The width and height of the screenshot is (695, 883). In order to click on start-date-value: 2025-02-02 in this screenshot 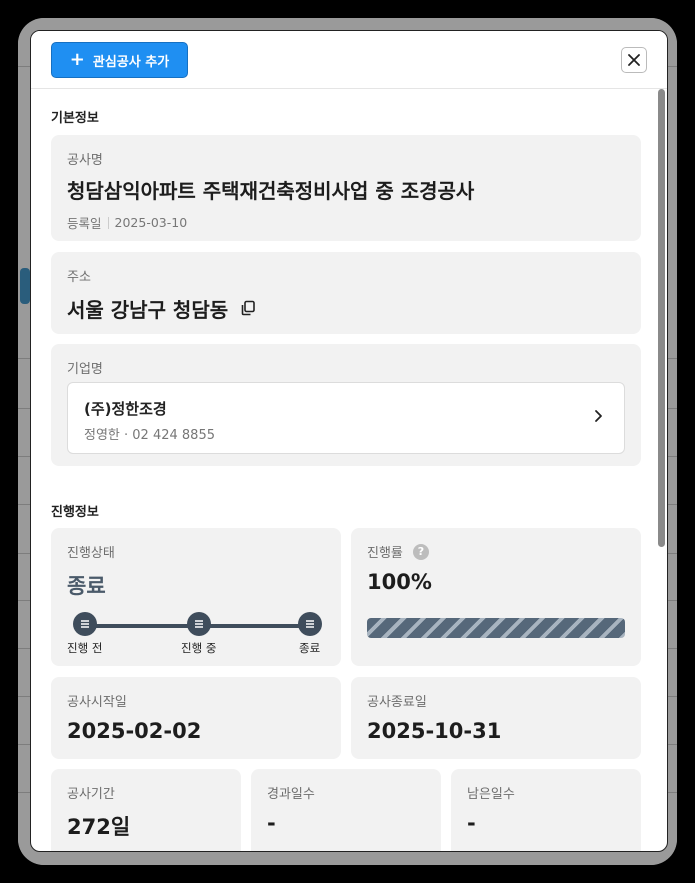, I will do `click(134, 731)`.